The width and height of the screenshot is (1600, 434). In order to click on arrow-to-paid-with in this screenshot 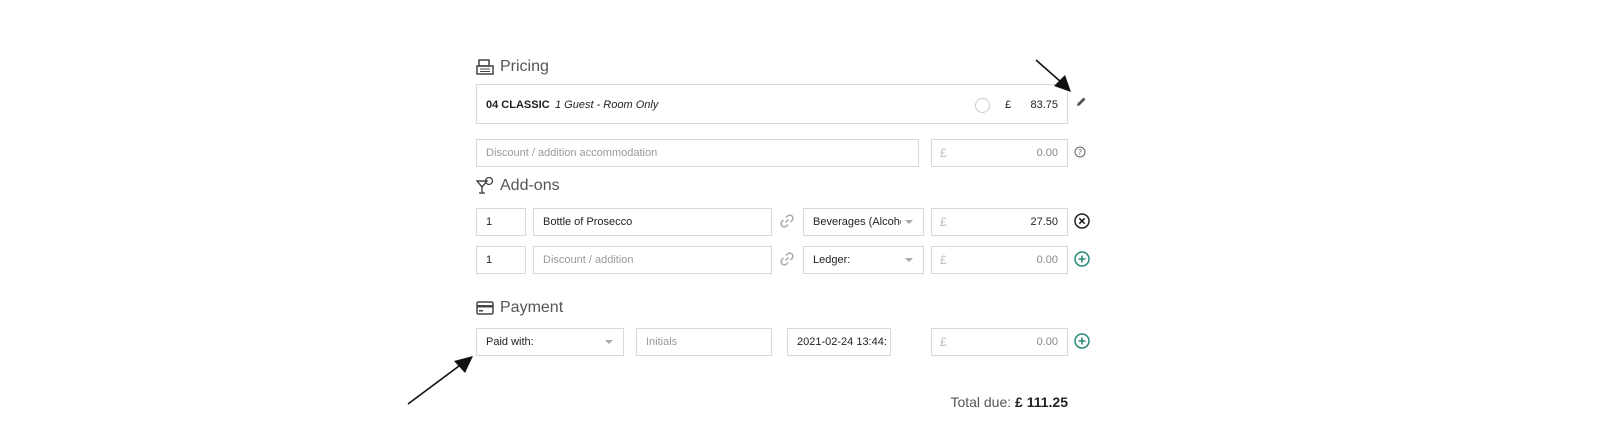, I will do `click(440, 380)`.